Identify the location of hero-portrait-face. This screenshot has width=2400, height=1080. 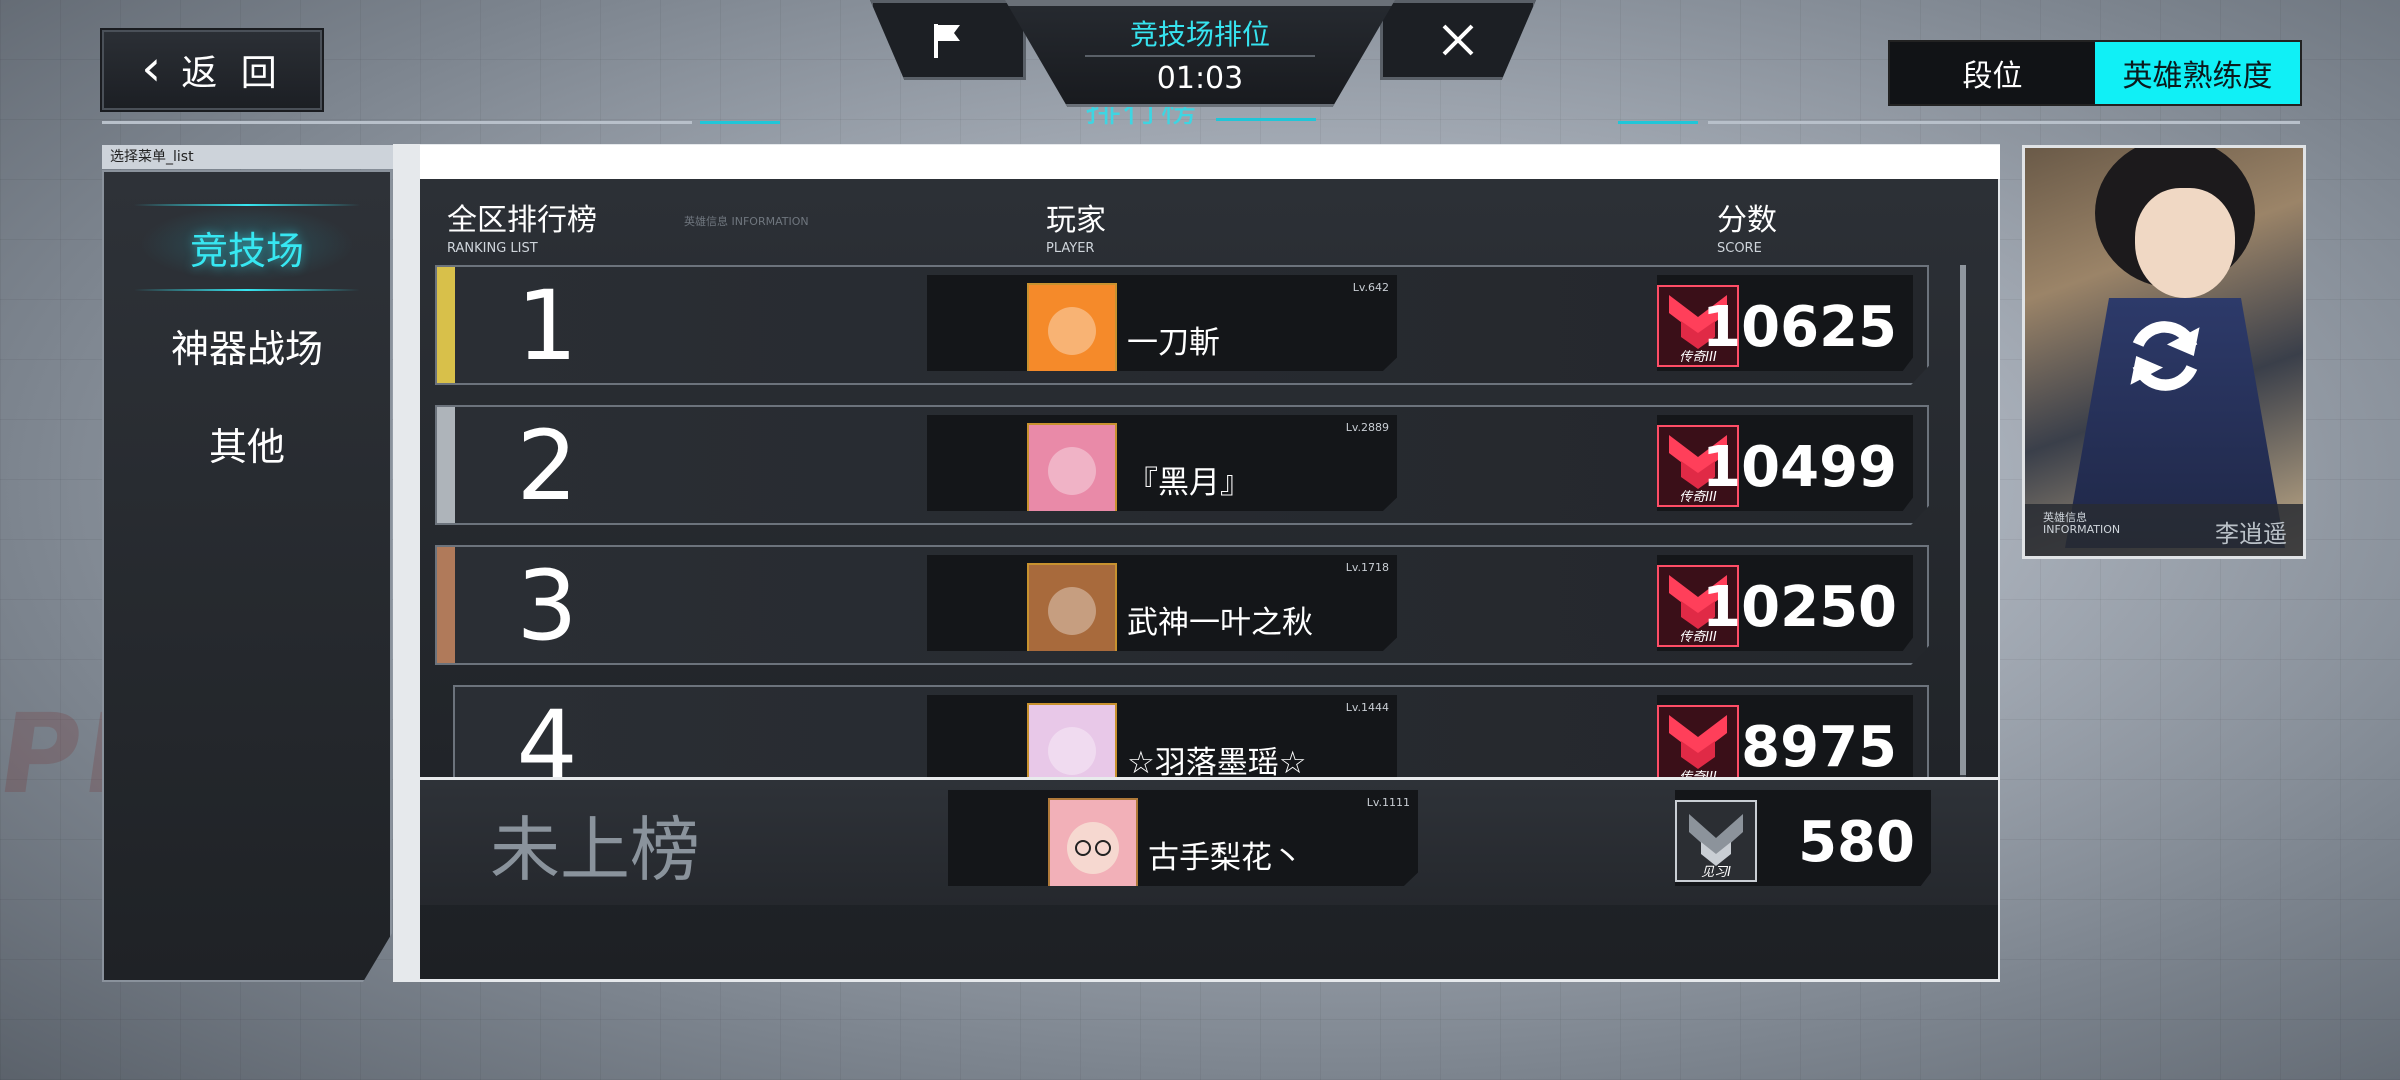
(2185, 243).